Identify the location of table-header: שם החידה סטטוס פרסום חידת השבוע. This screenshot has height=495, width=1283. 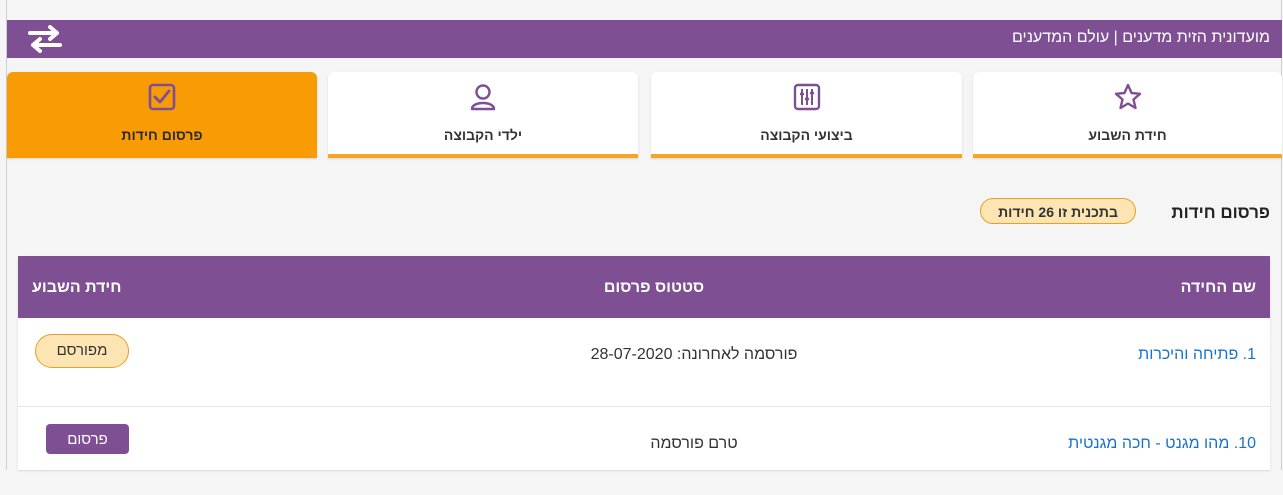
(644, 287).